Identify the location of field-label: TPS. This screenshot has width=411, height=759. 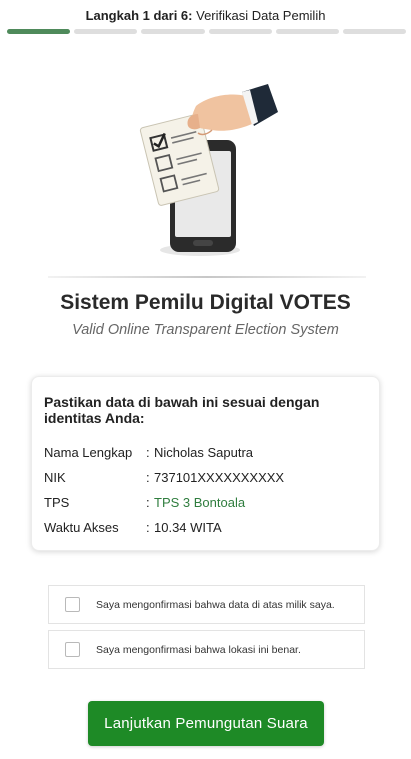
(57, 502).